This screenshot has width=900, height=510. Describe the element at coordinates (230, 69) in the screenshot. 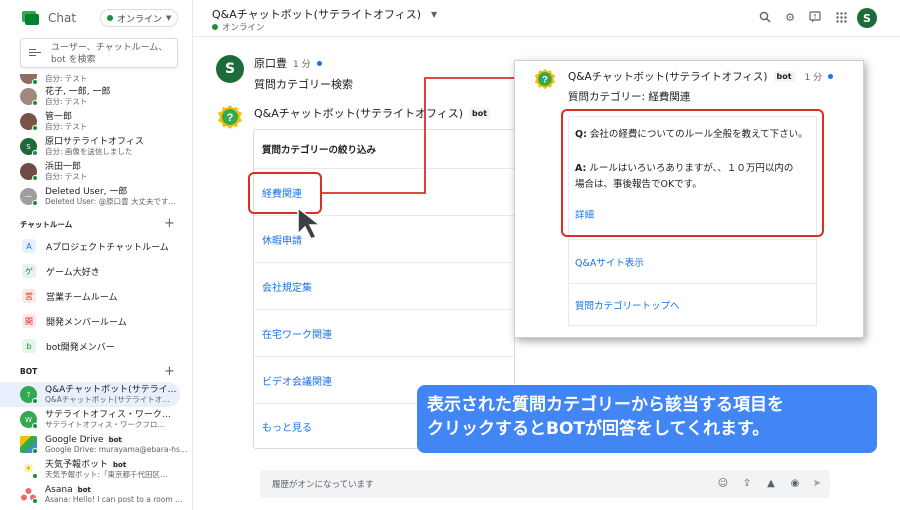

I see `user-avatar: S` at that location.